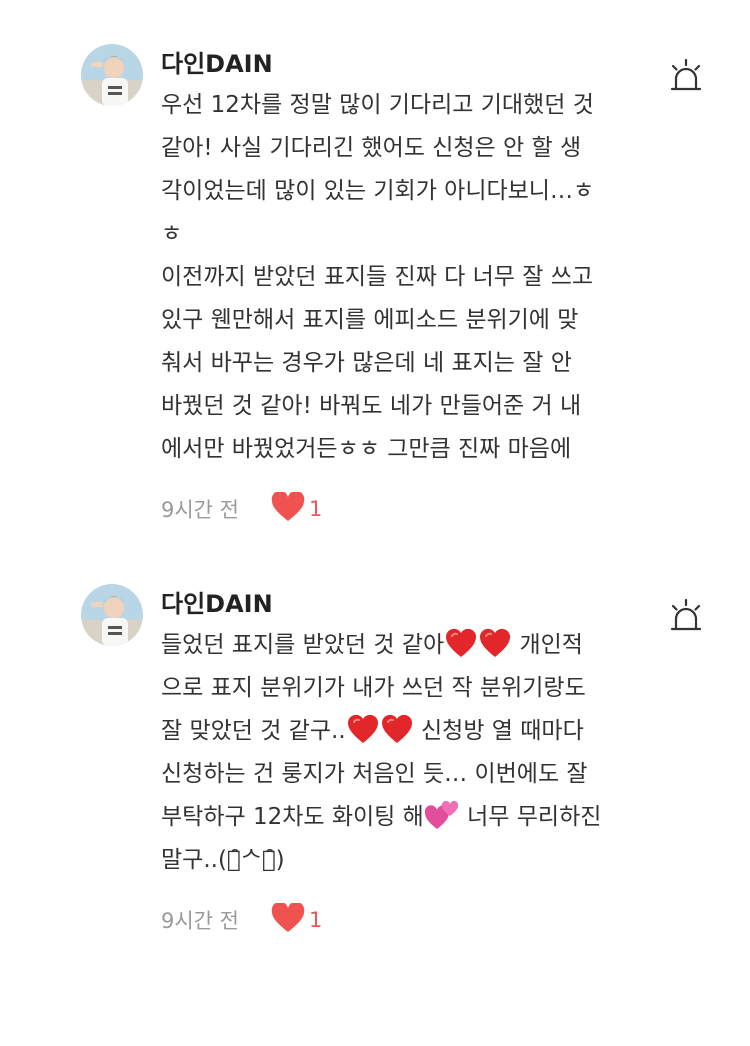 This screenshot has width=750, height=1046. I want to click on comment-line: 으로 표지 분위기가 내가 쓰던 작 분위기랑도, so click(396, 688).